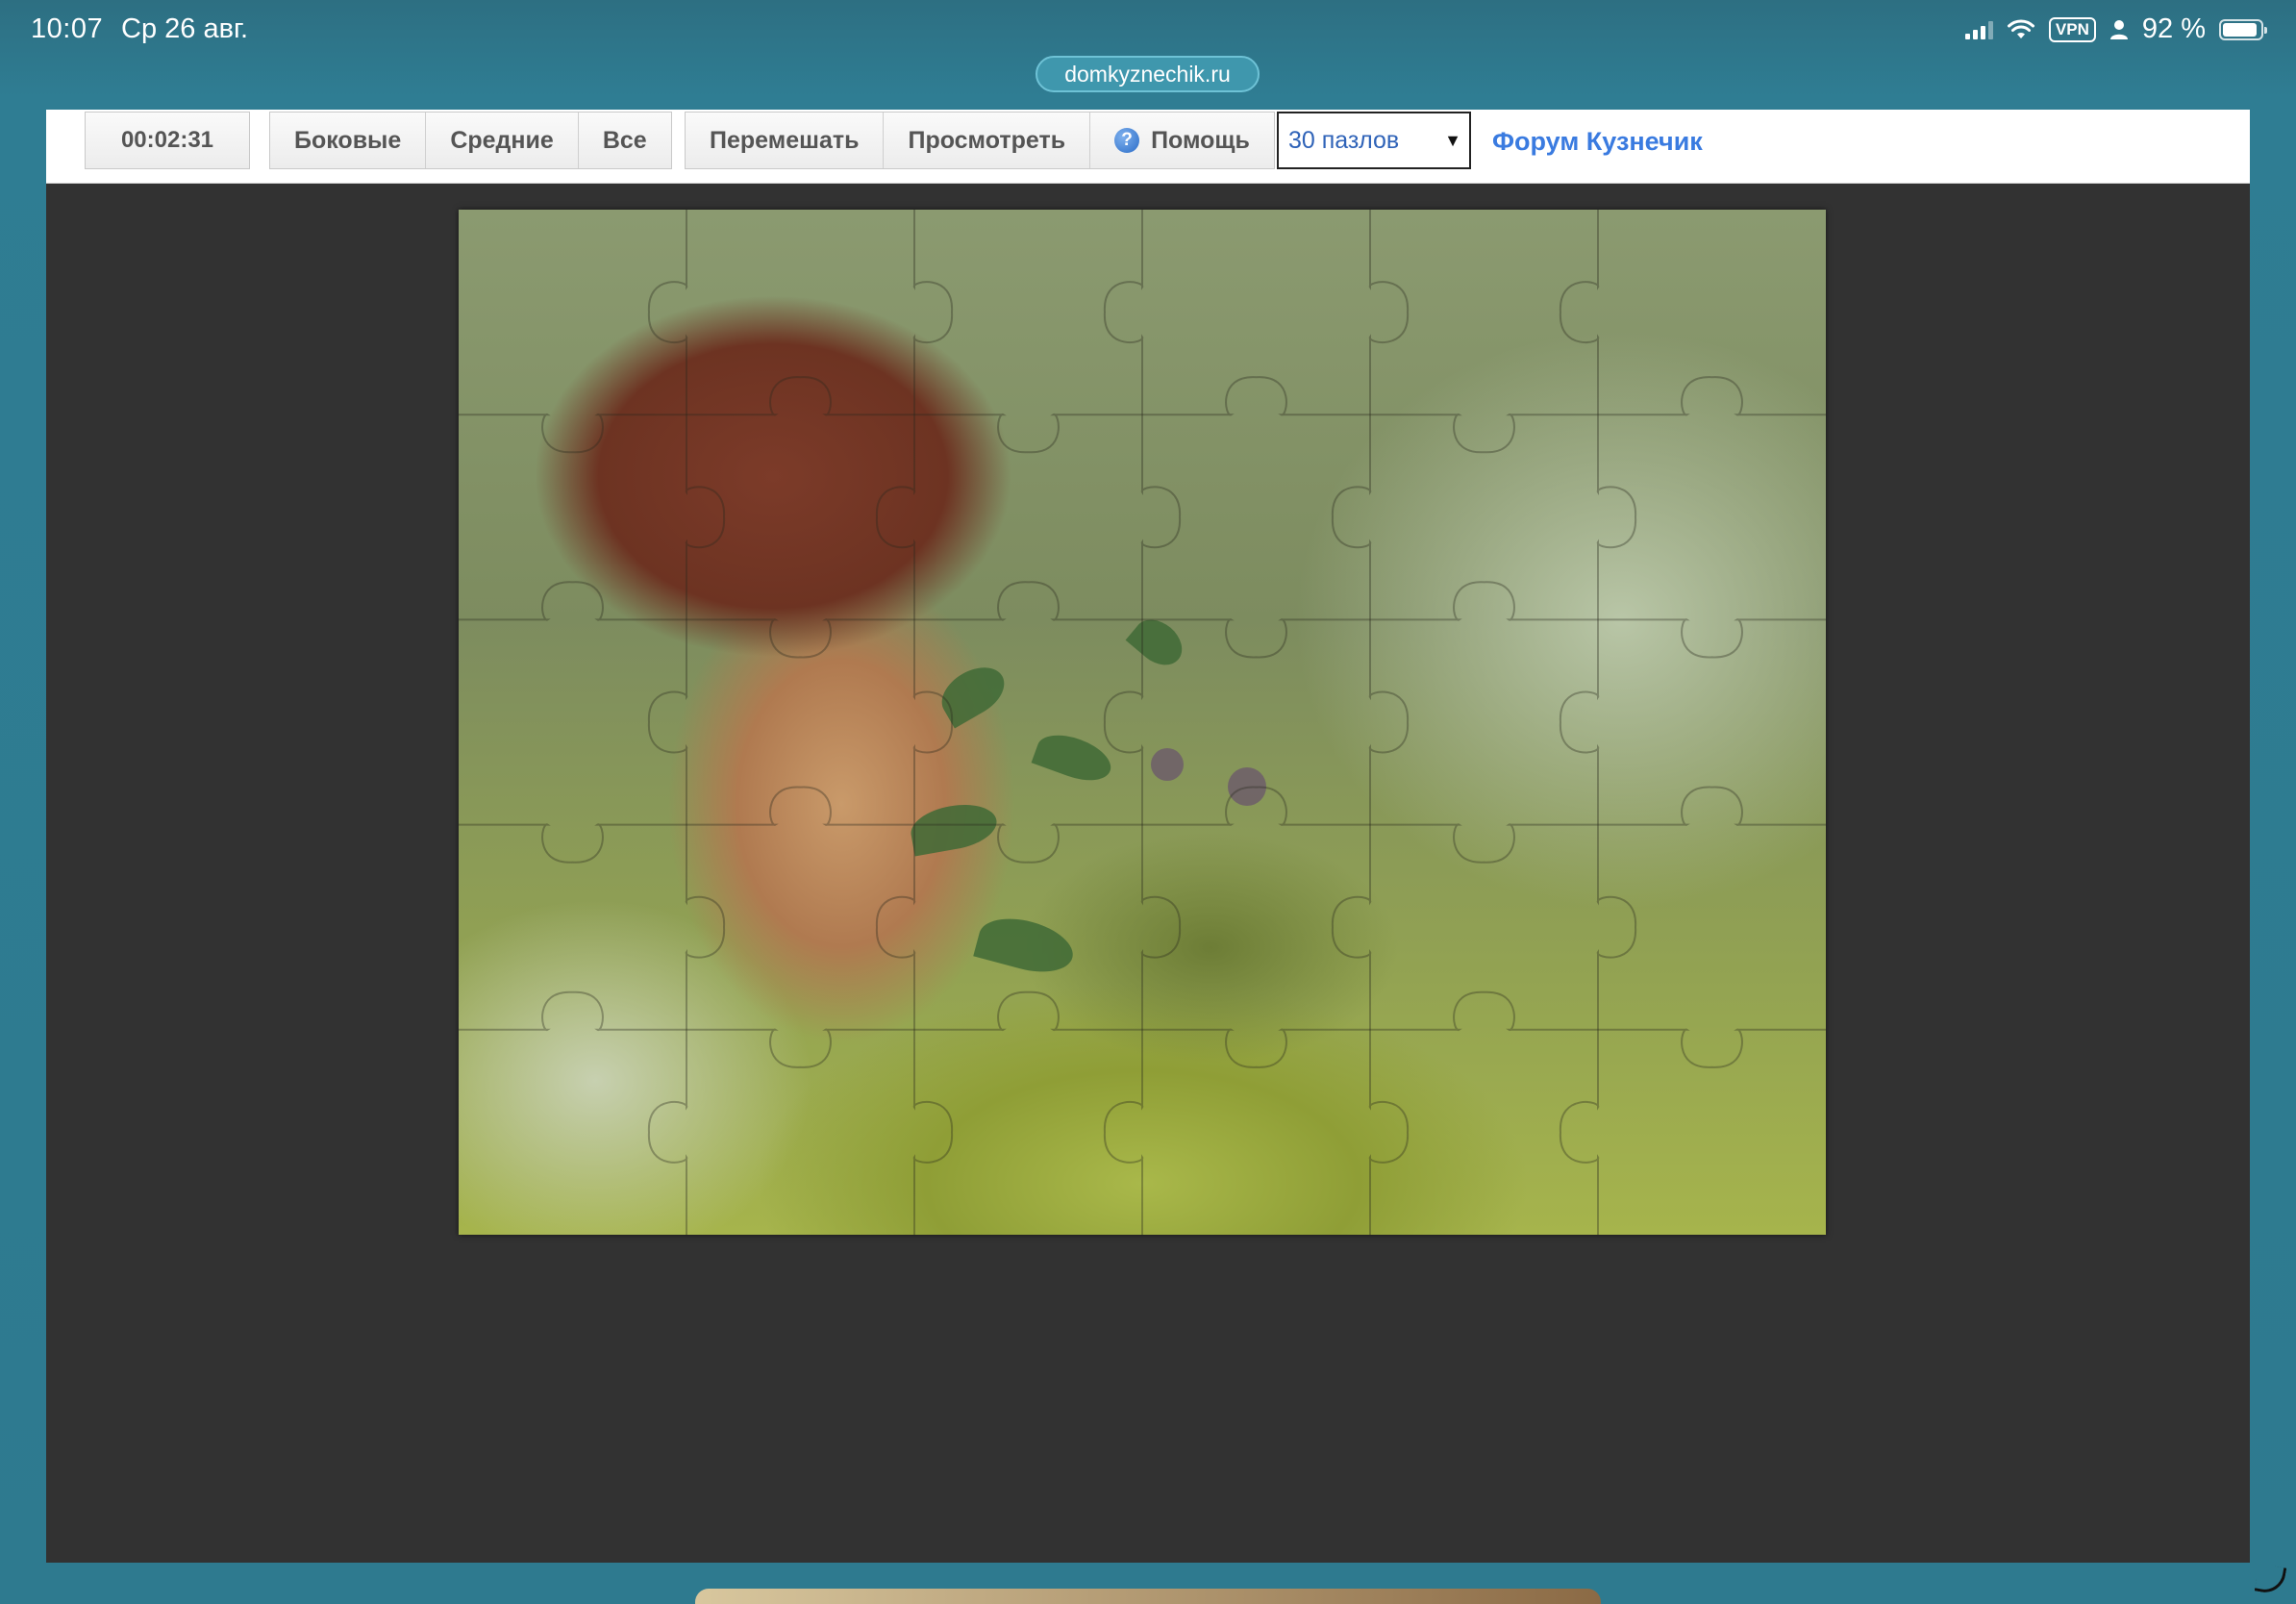  Describe the element at coordinates (1344, 140) in the screenshot. I see `pieces-count-value: 30 пазлов` at that location.